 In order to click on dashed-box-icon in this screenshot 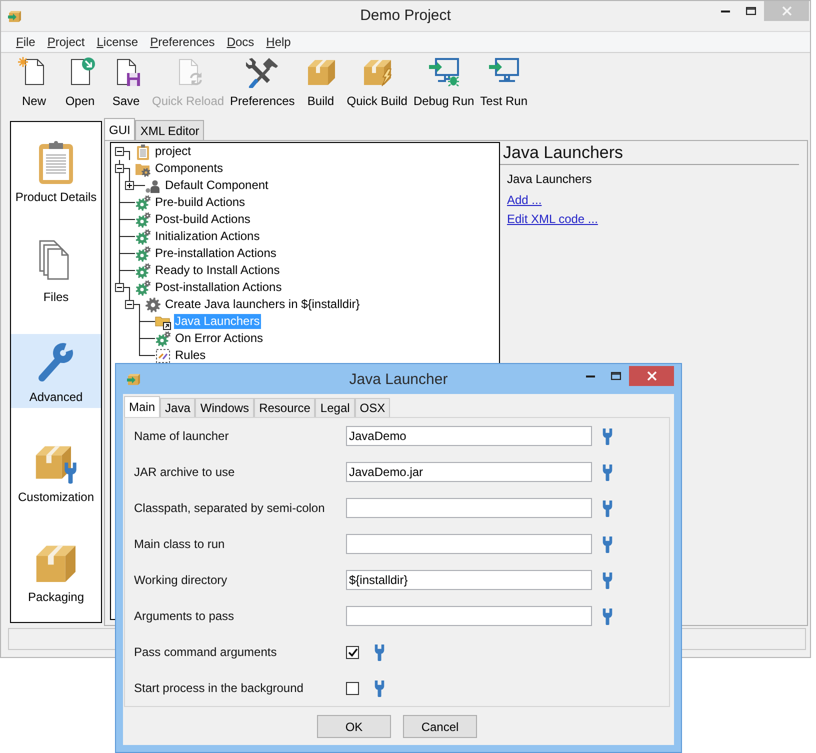, I will do `click(163, 356)`.